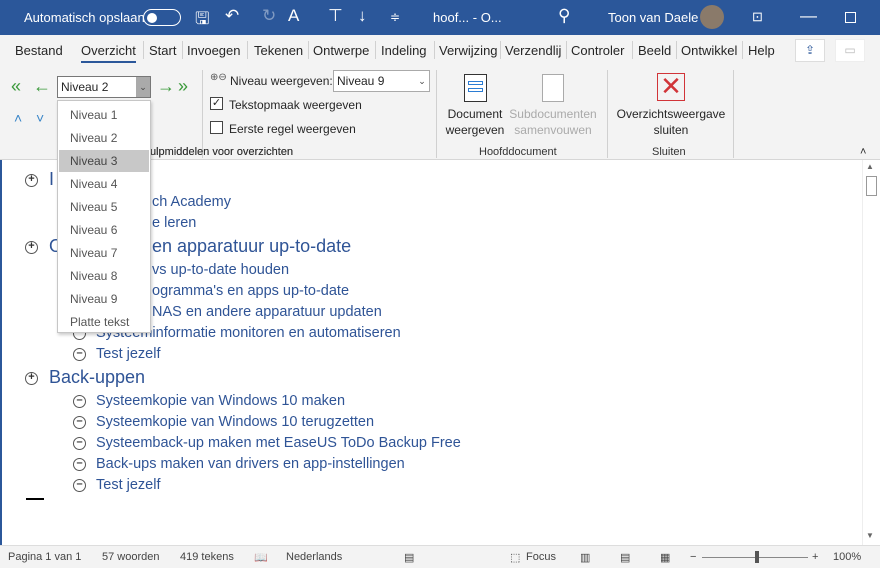 Image resolution: width=880 pixels, height=568 pixels. Describe the element at coordinates (515, 557) in the screenshot. I see `focus-icon: ⬚` at that location.